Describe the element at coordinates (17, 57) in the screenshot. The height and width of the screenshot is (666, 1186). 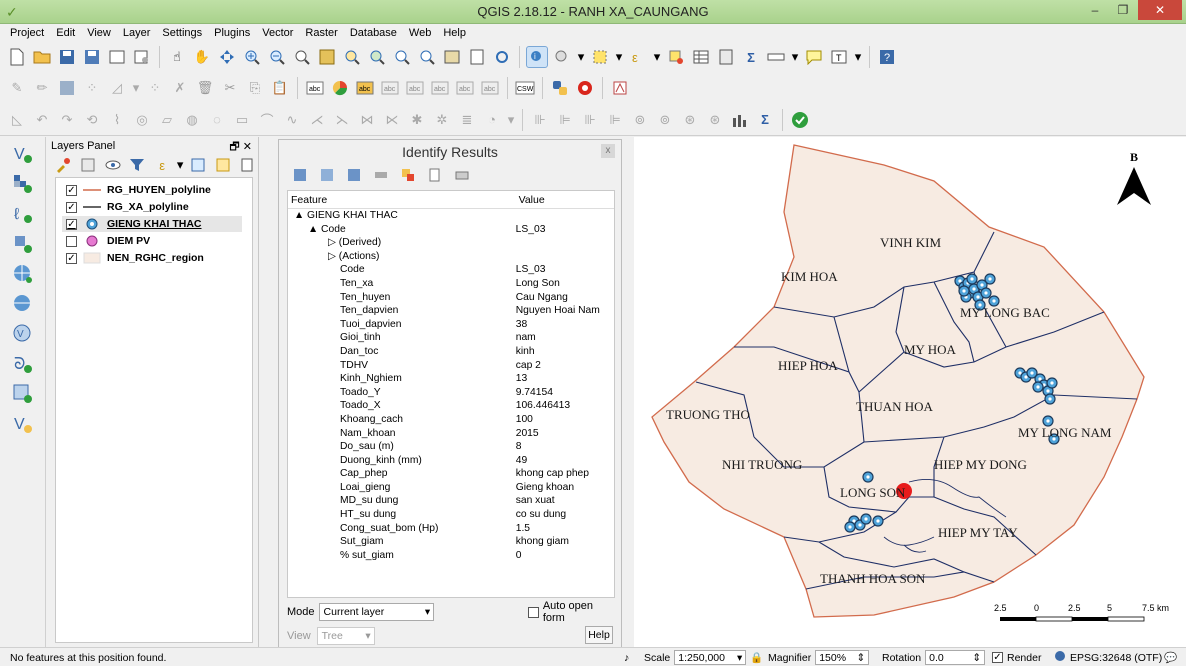
I see `new-project-icon` at that location.